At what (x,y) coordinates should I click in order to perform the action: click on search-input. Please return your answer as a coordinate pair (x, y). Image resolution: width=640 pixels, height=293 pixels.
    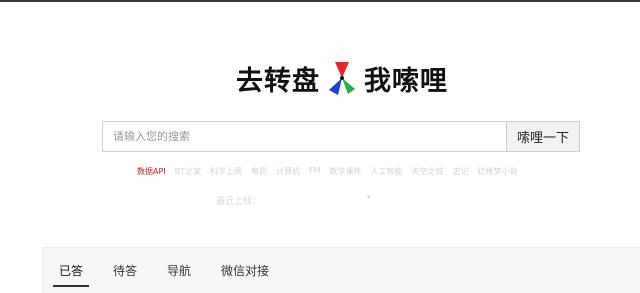
    Looking at the image, I should click on (304, 136).